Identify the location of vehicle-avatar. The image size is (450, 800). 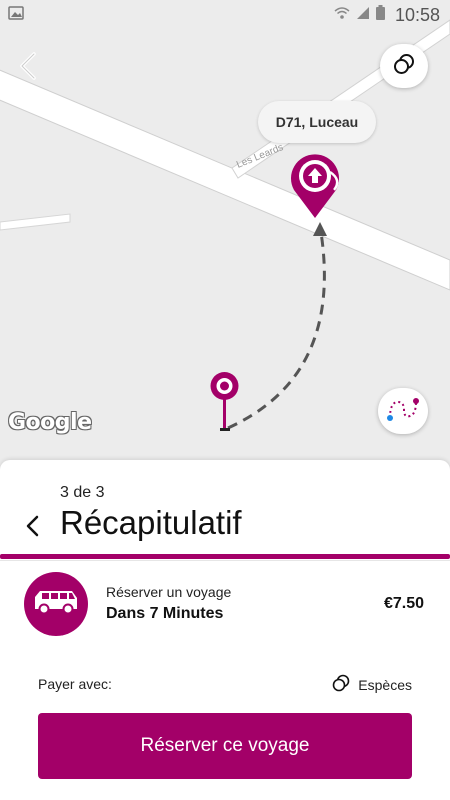
(56, 604).